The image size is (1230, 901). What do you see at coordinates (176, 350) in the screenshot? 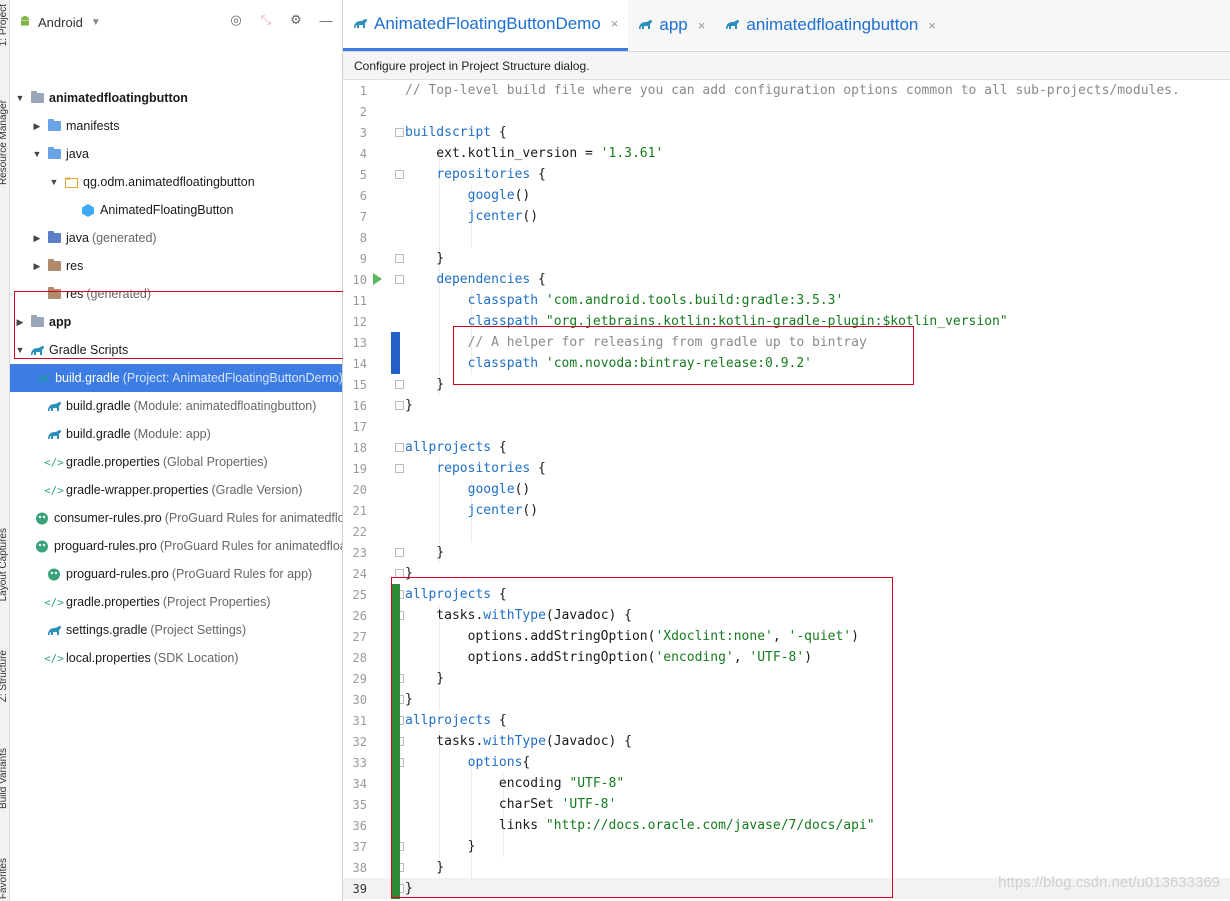
I see `tree-item: ▼ Gradle Scripts` at bounding box center [176, 350].